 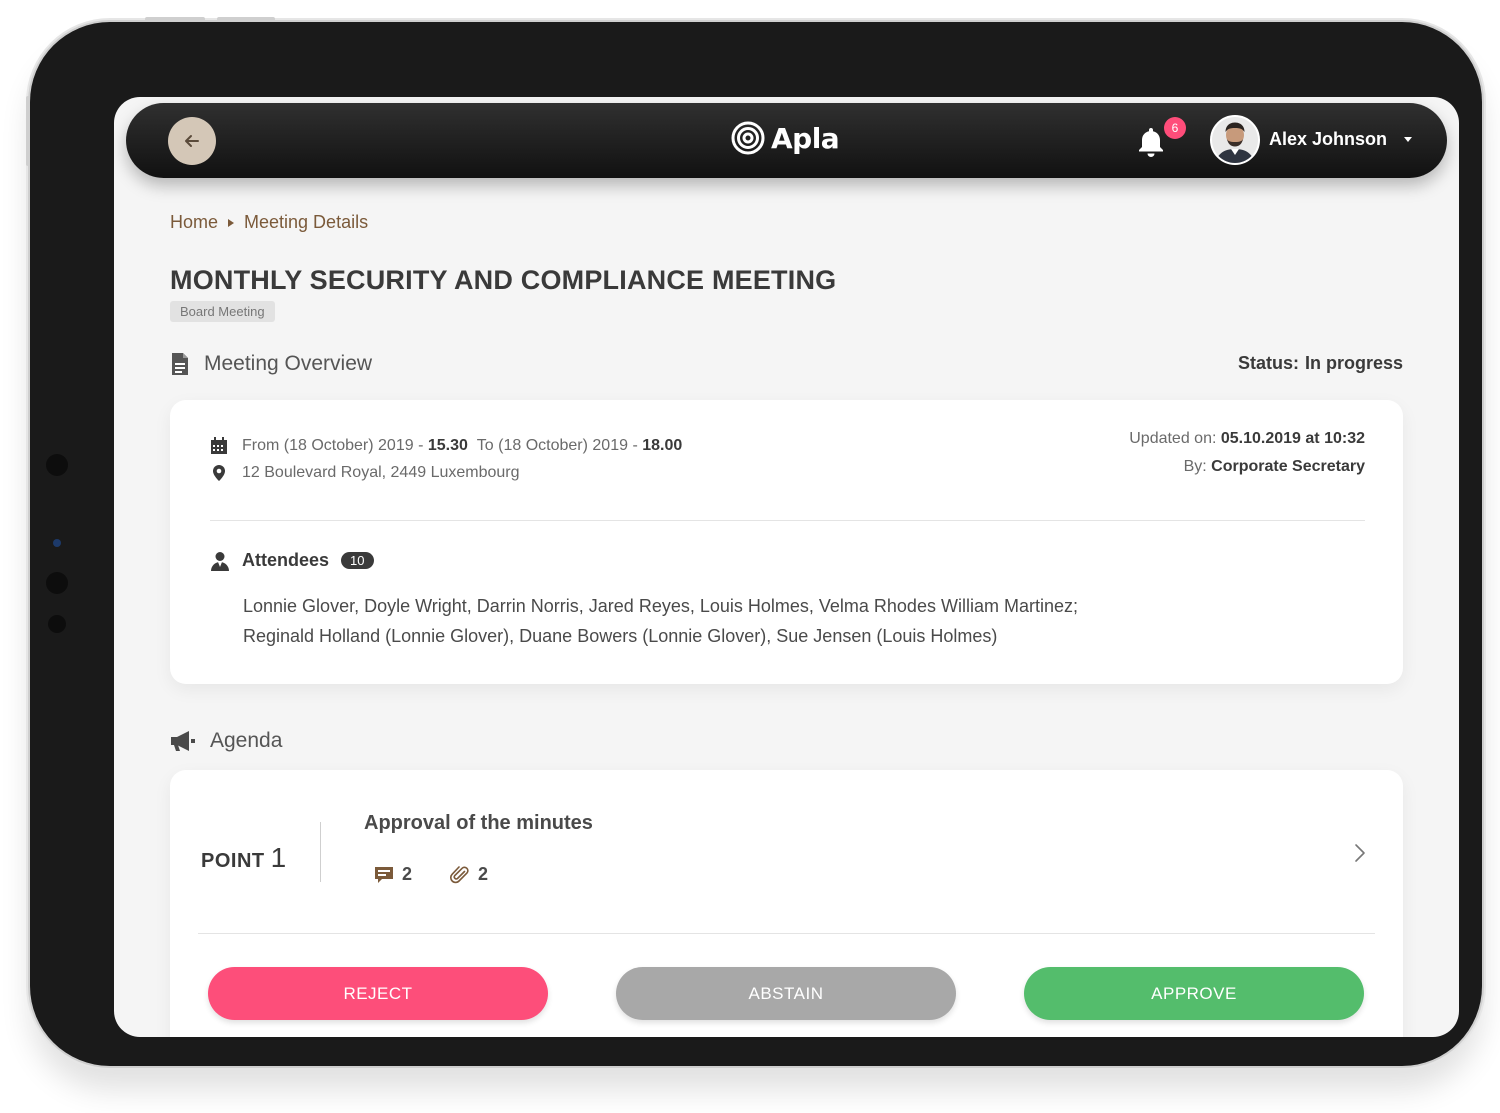 I want to click on bell-icon, so click(x=1151, y=142).